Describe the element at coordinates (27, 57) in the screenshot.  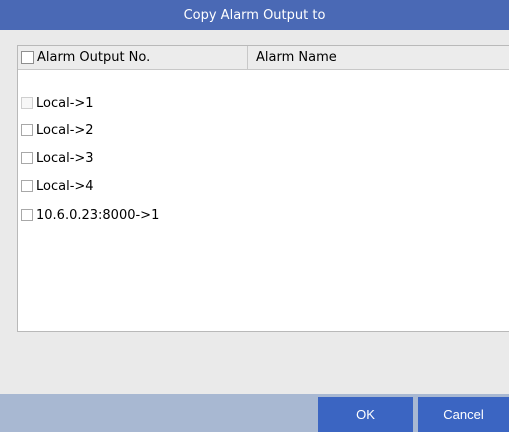
I see `select-all-checkbox` at that location.